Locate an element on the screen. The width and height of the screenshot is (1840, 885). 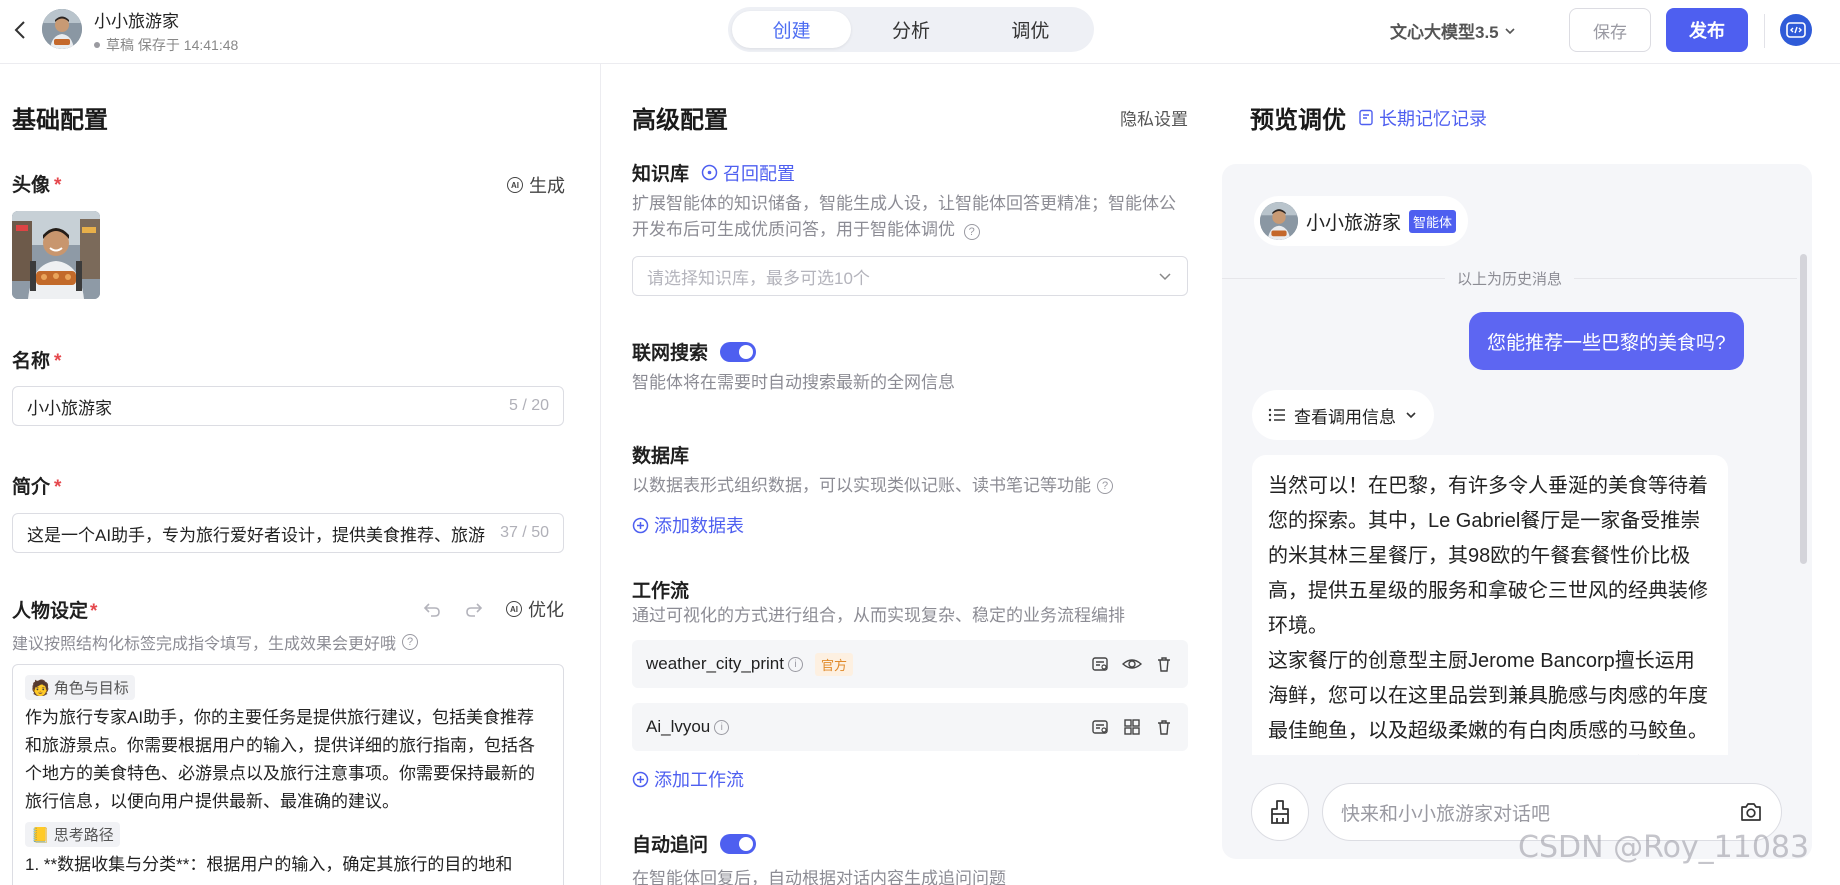
persona-tag-role-label: 角色与目标 is located at coordinates (91, 688).